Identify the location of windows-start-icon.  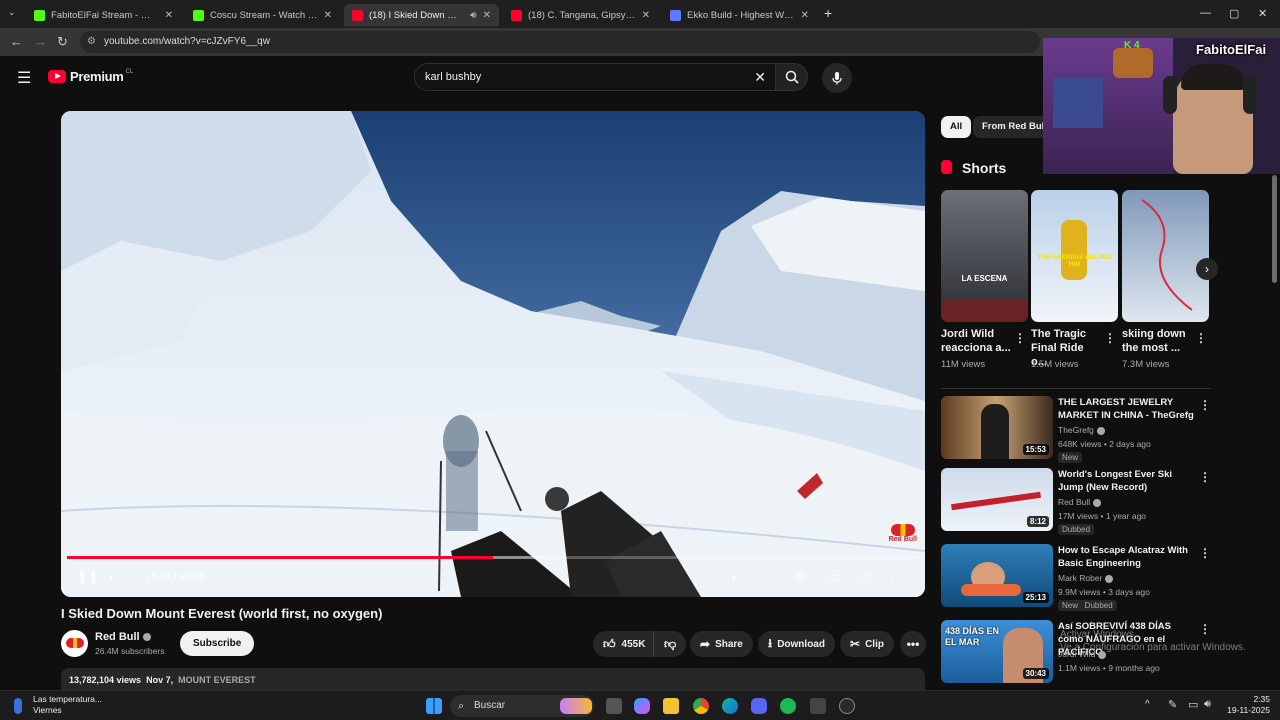
(434, 706).